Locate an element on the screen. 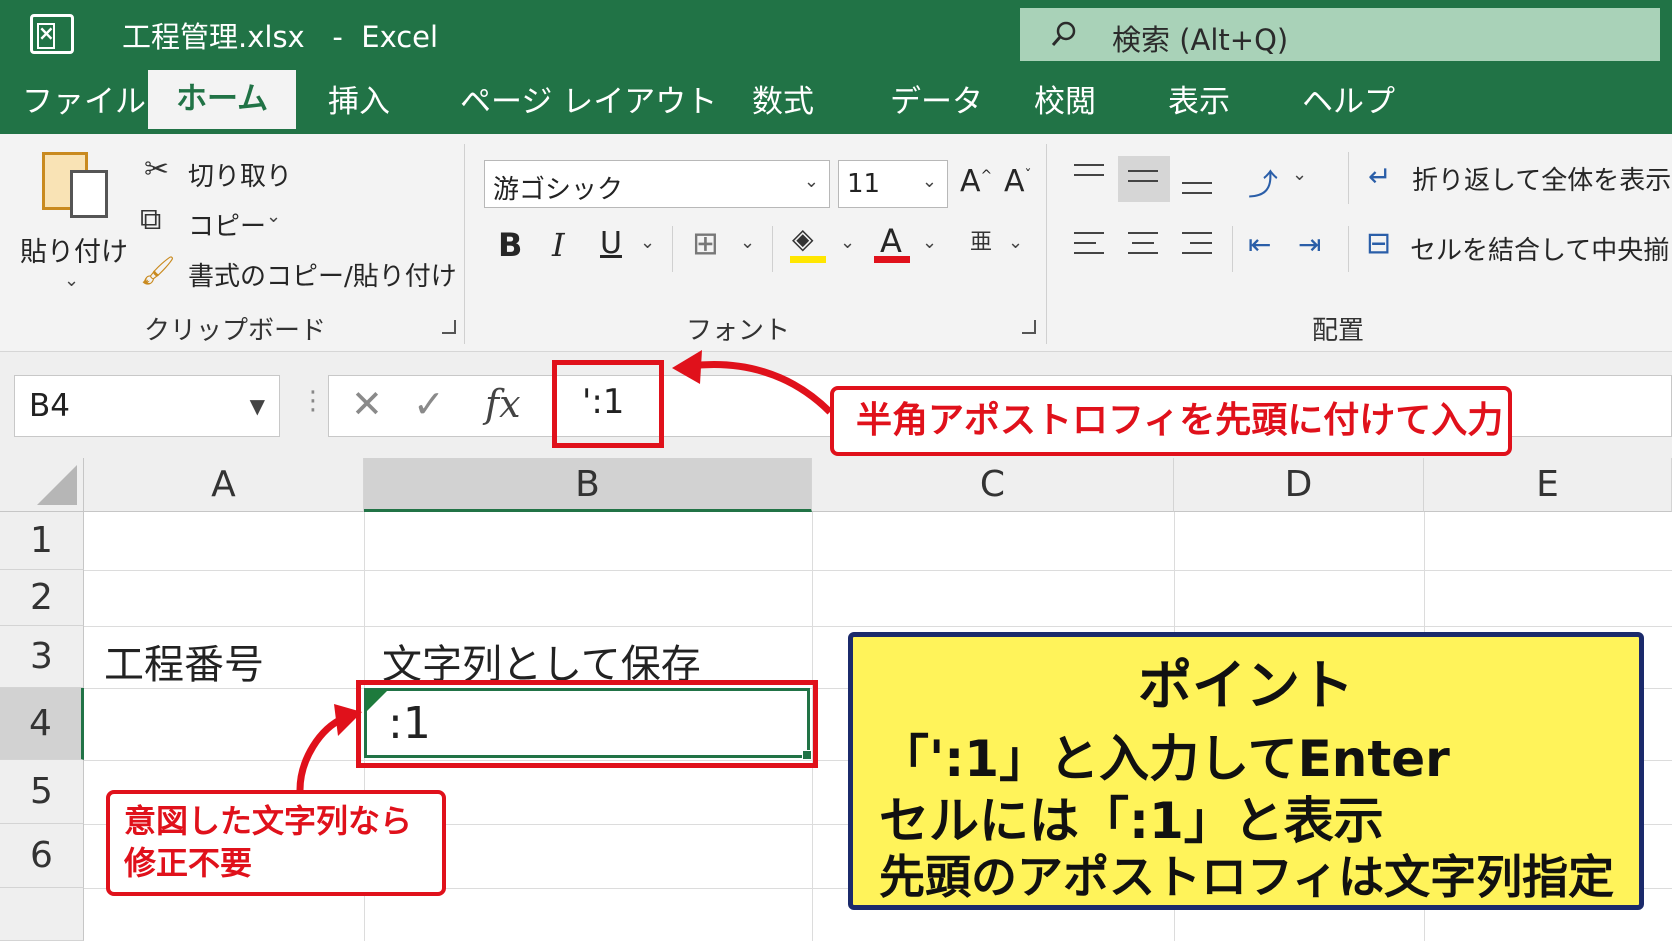 The height and width of the screenshot is (941, 1672). search-icon is located at coordinates (1063, 33).